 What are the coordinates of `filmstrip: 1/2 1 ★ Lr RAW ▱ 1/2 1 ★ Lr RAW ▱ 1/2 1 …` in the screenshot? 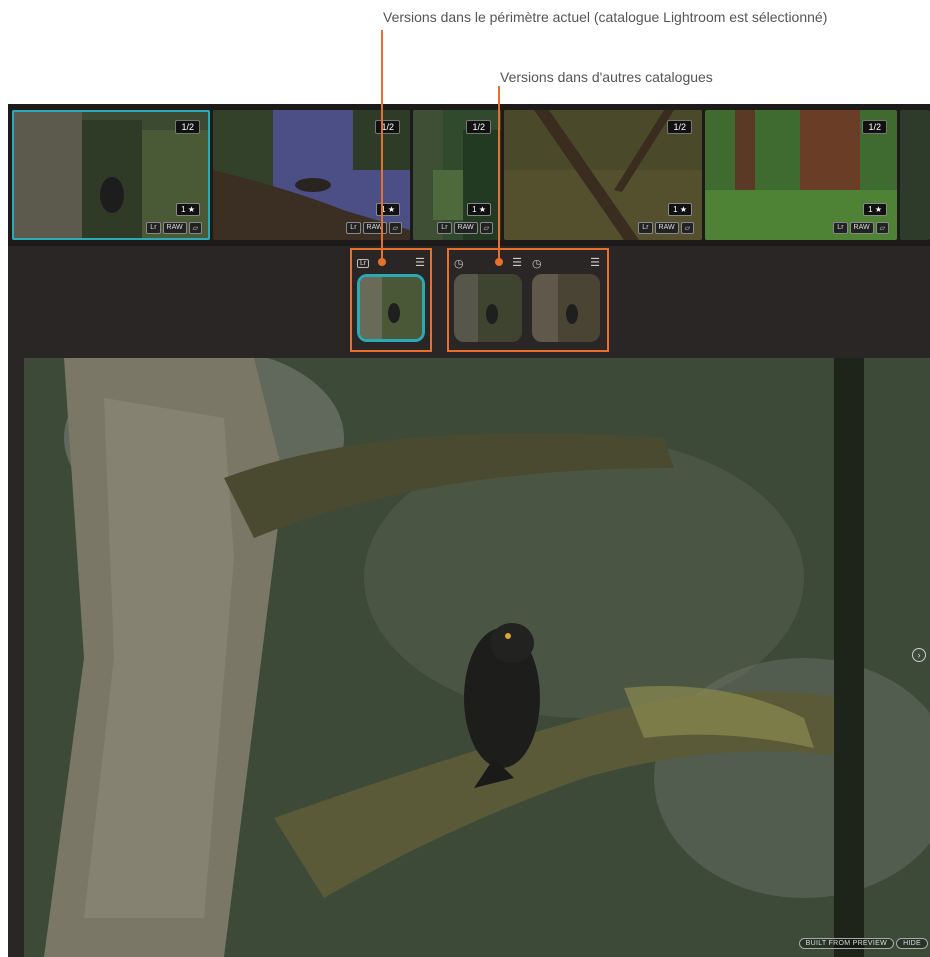 It's located at (469, 175).